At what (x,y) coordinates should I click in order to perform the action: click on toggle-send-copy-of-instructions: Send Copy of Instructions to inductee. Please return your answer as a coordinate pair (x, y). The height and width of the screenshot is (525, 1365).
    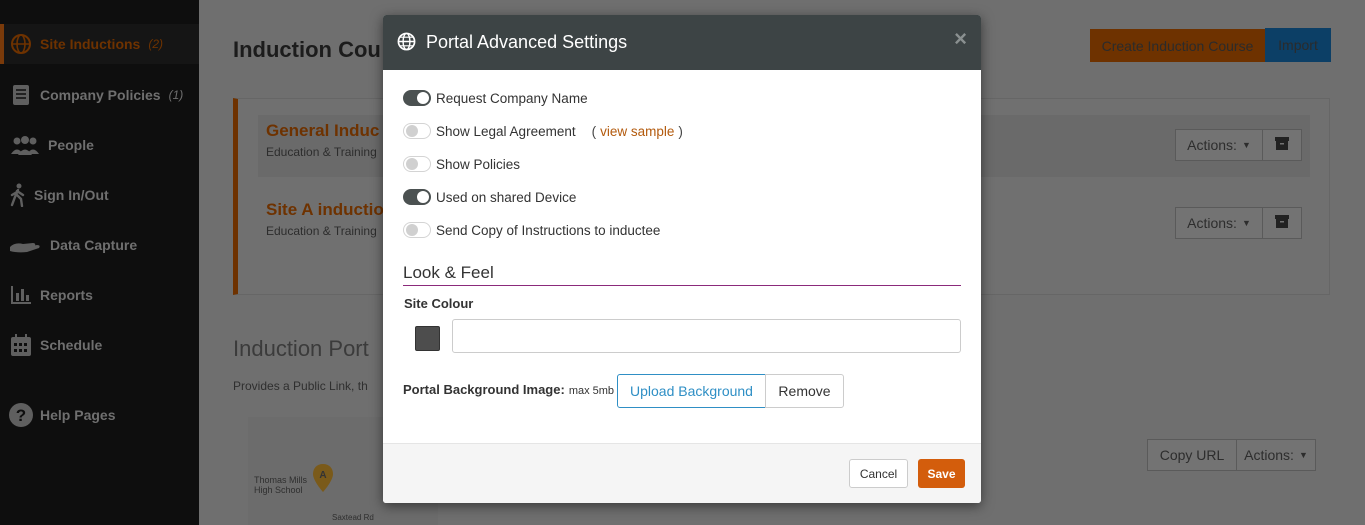
    Looking at the image, I should click on (531, 230).